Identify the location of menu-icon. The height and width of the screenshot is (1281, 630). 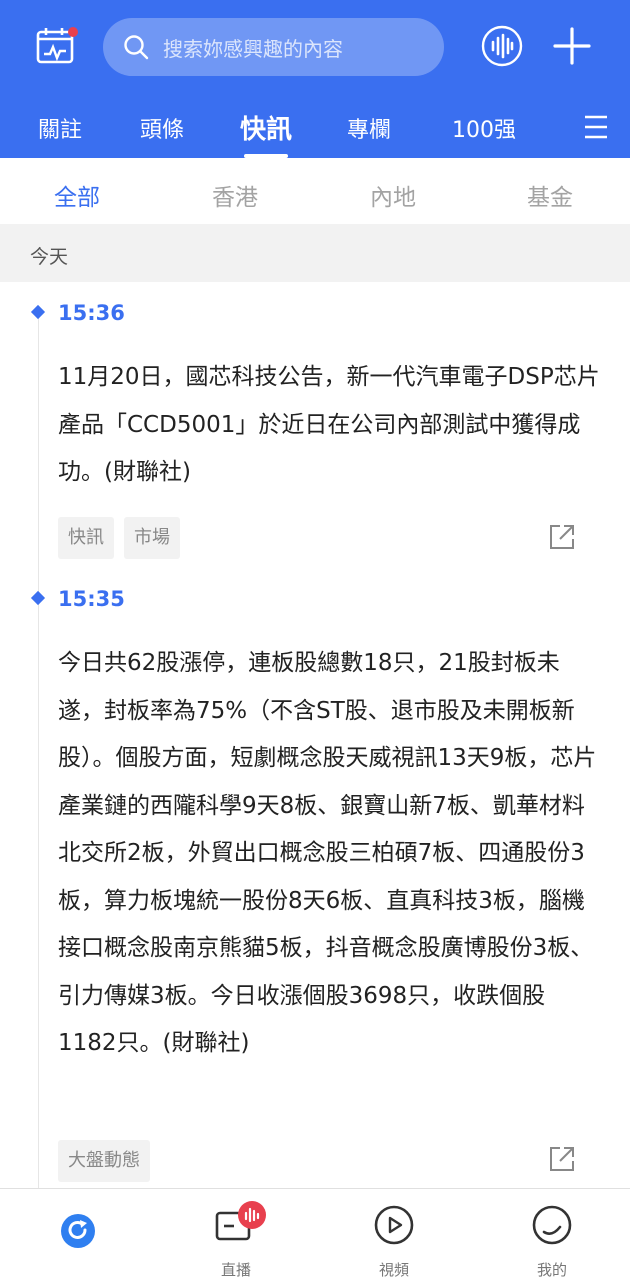
(596, 127).